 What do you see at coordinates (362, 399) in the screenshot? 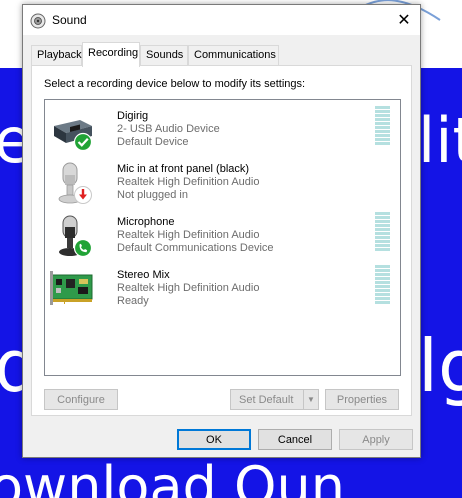
I see `properties-button: Properties` at bounding box center [362, 399].